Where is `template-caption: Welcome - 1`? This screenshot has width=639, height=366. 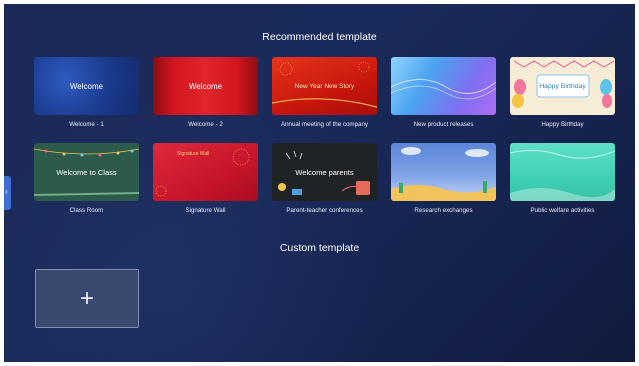
template-caption: Welcome - 1 is located at coordinates (86, 124).